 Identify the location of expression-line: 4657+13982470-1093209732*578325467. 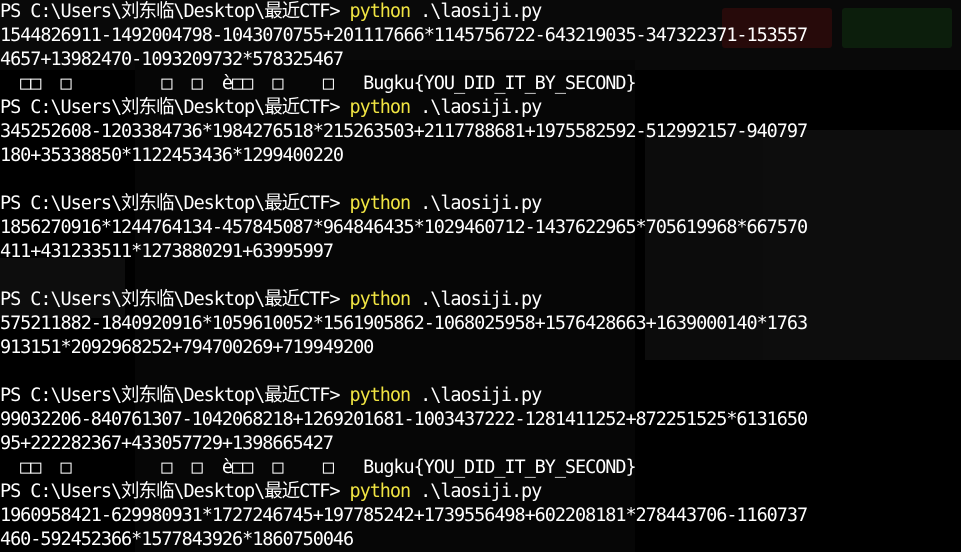
(480, 60).